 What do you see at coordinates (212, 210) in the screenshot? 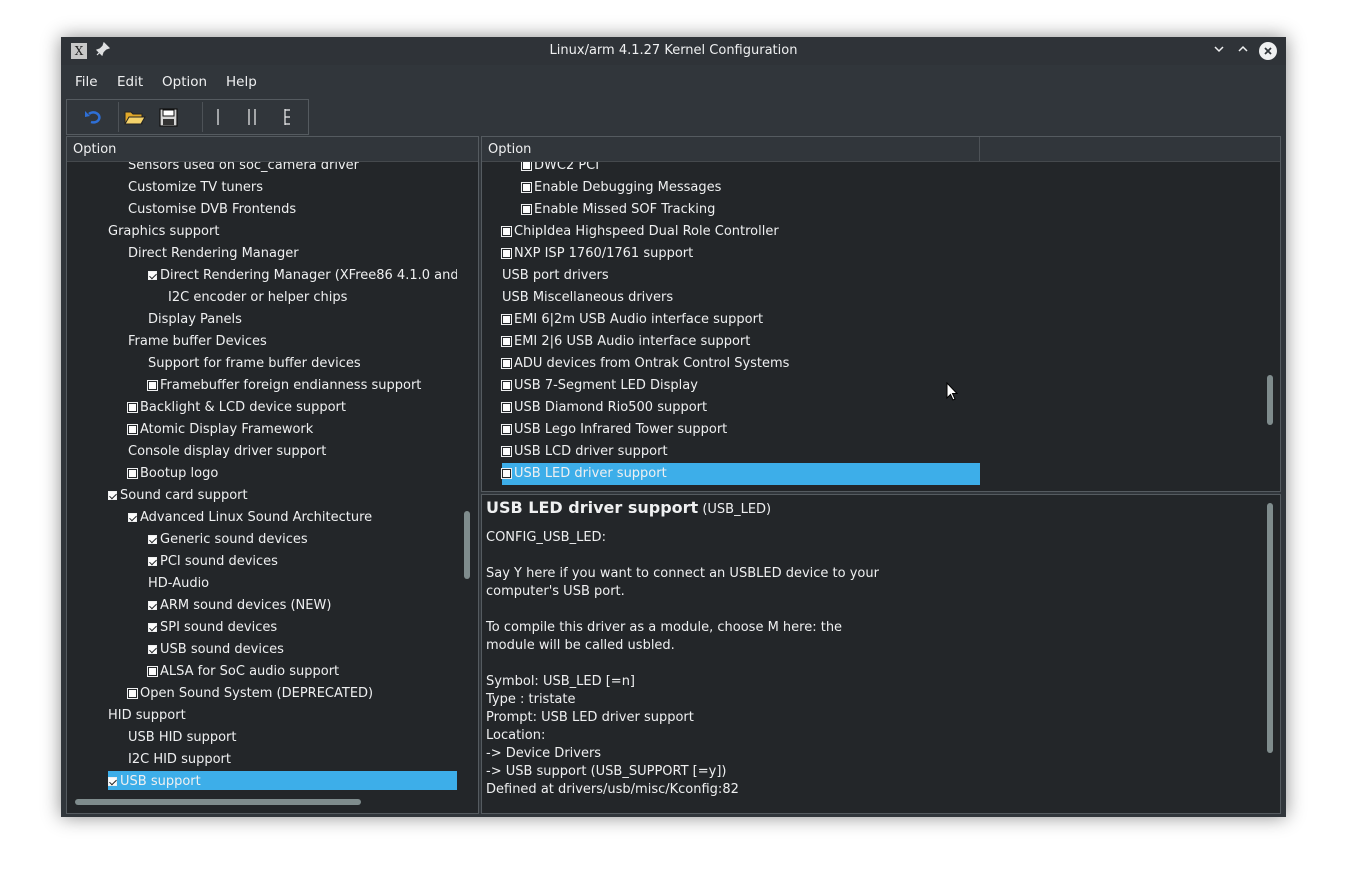
I see `left-row: Customise DVB Frontends` at bounding box center [212, 210].